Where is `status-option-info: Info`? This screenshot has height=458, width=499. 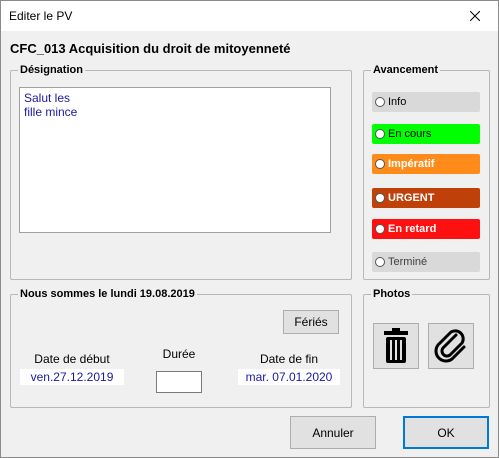 status-option-info: Info is located at coordinates (426, 102).